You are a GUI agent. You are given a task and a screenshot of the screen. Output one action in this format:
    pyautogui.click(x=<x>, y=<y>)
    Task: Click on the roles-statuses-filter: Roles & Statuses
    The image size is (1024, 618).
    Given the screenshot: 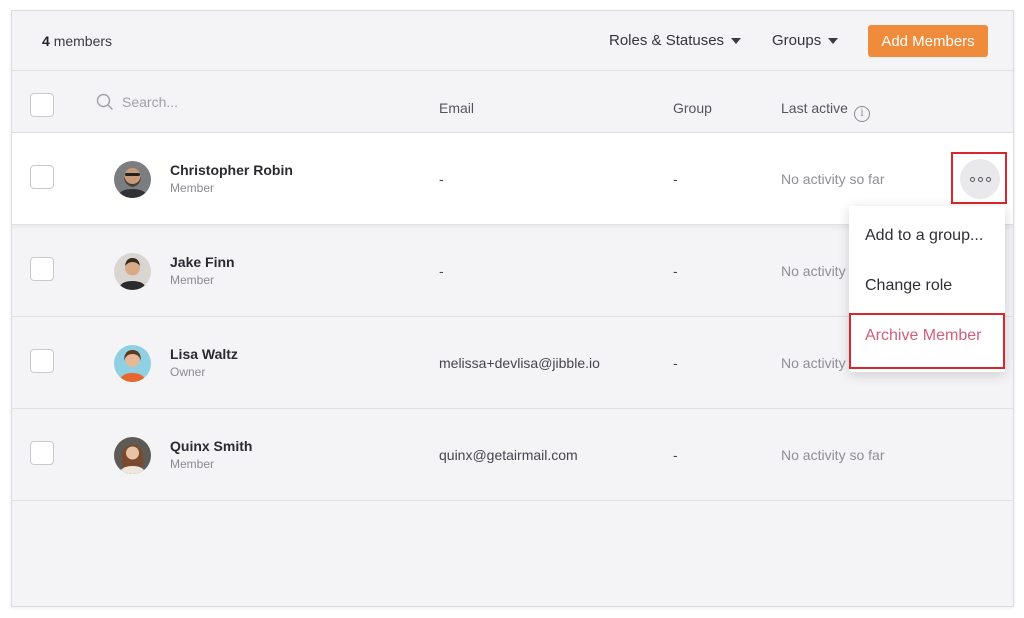 What is the action you would take?
    pyautogui.click(x=675, y=40)
    